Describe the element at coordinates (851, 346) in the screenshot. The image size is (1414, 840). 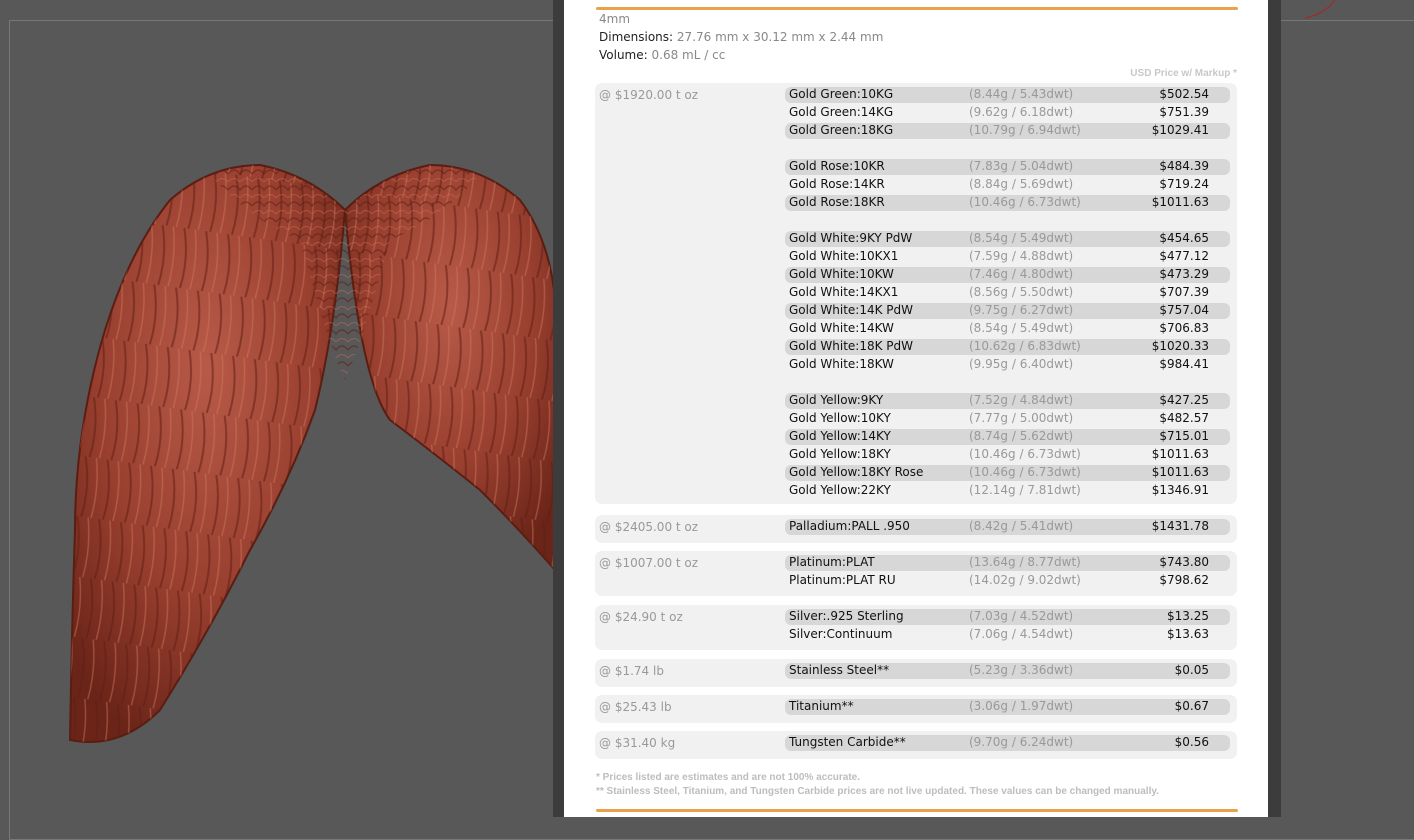
I see `metal-name: Gold White:18K PdW` at that location.